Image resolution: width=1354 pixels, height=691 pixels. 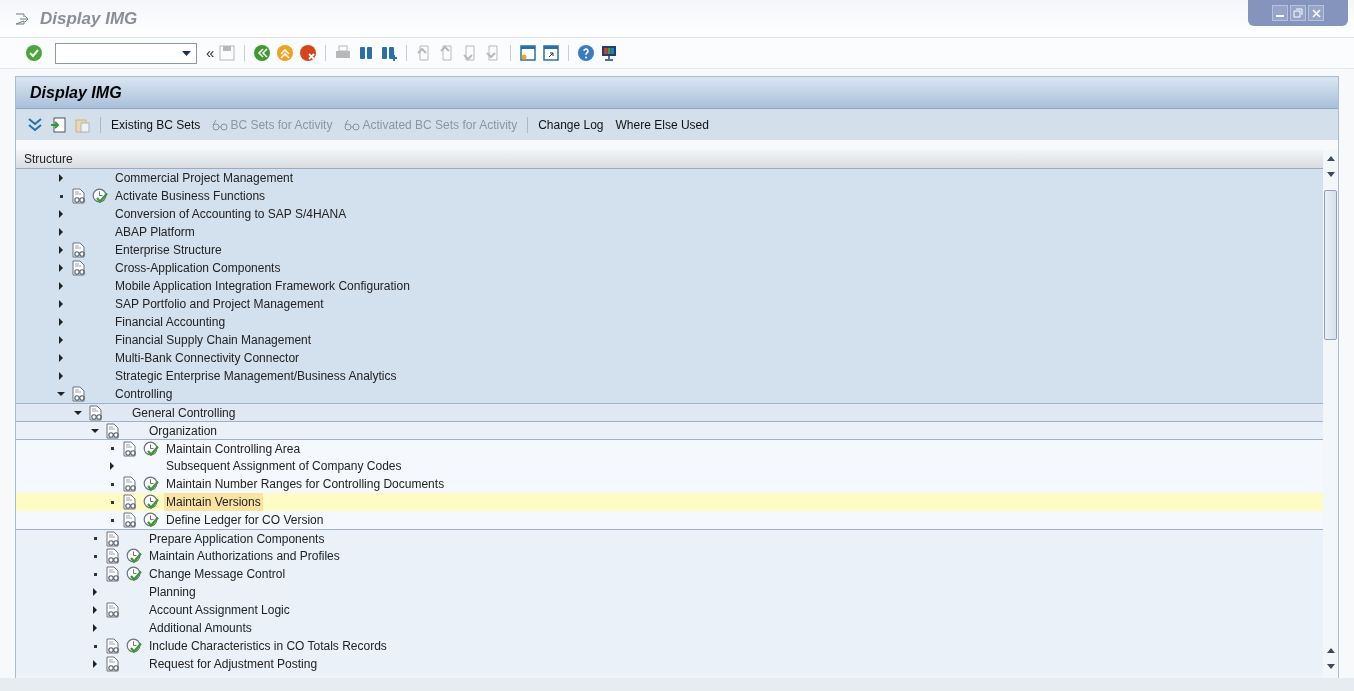 What do you see at coordinates (172, 592) in the screenshot?
I see `tree-node-label: Planning` at bounding box center [172, 592].